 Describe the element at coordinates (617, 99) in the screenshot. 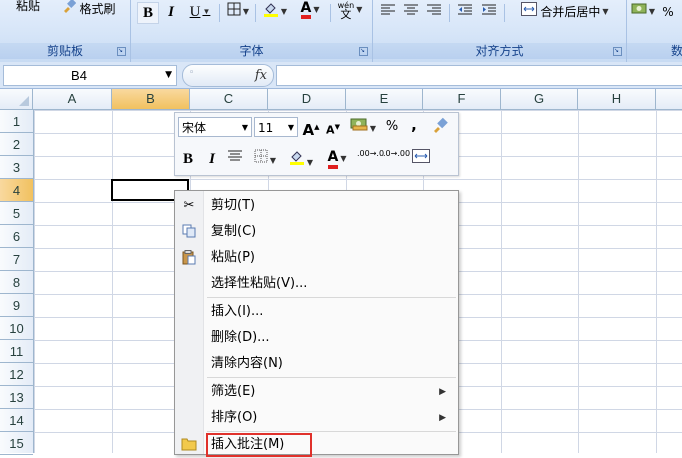

I see `column-header: H` at that location.